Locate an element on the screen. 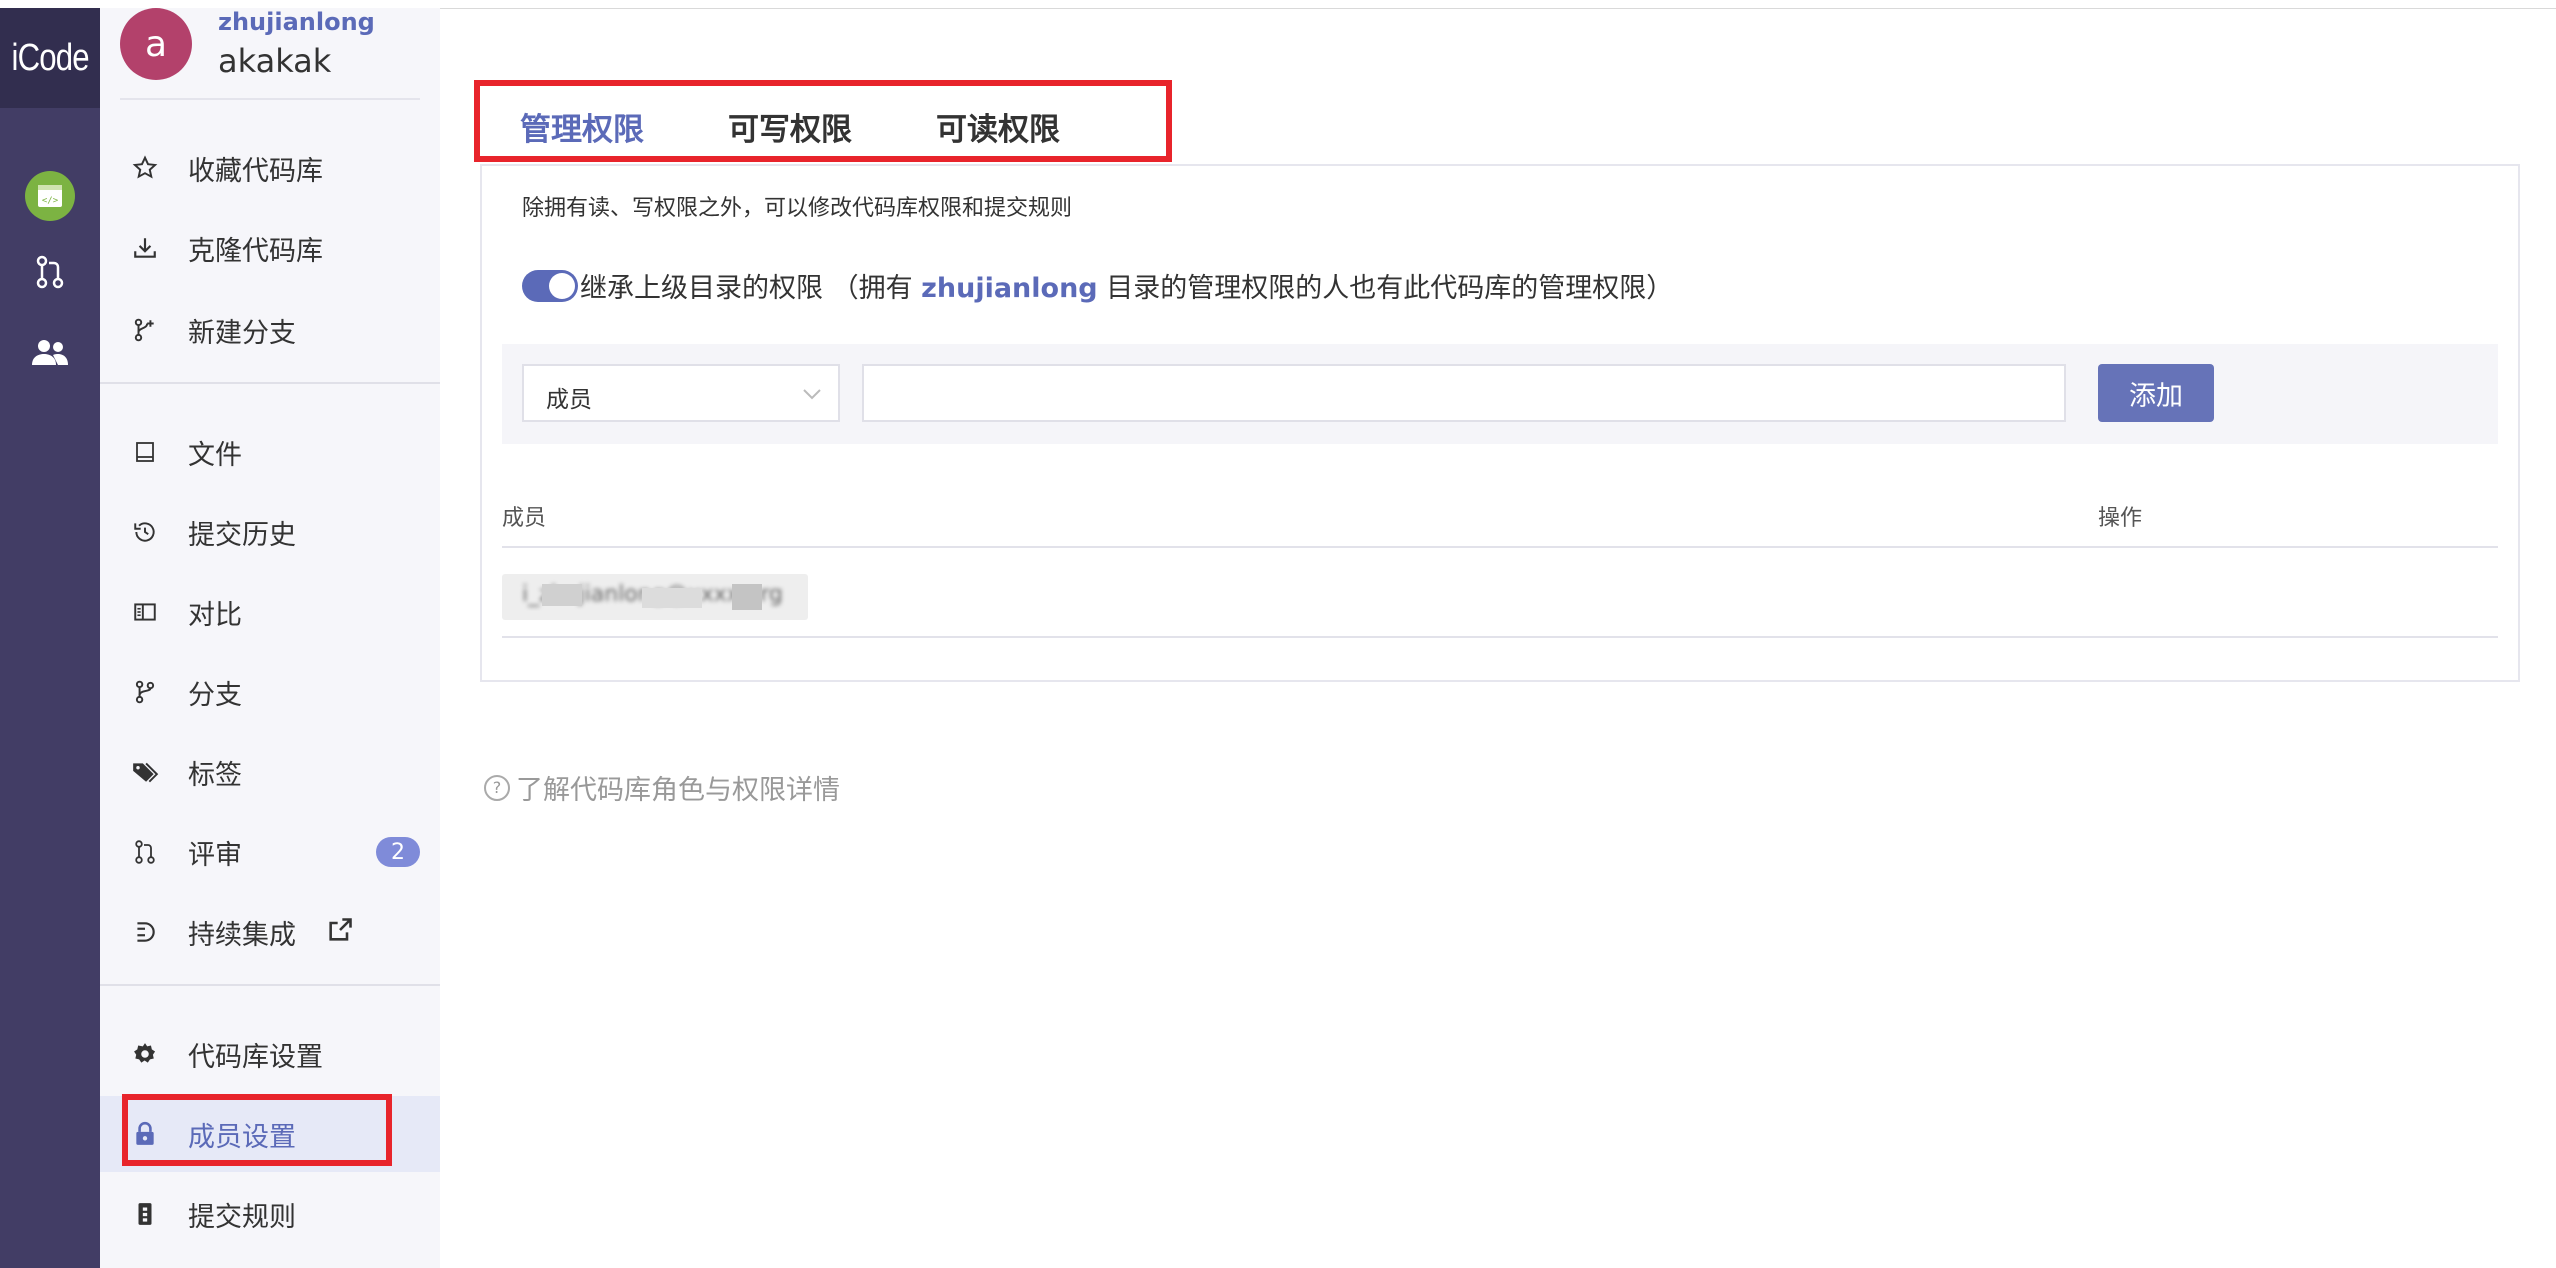  tags-icon is located at coordinates (145, 772).